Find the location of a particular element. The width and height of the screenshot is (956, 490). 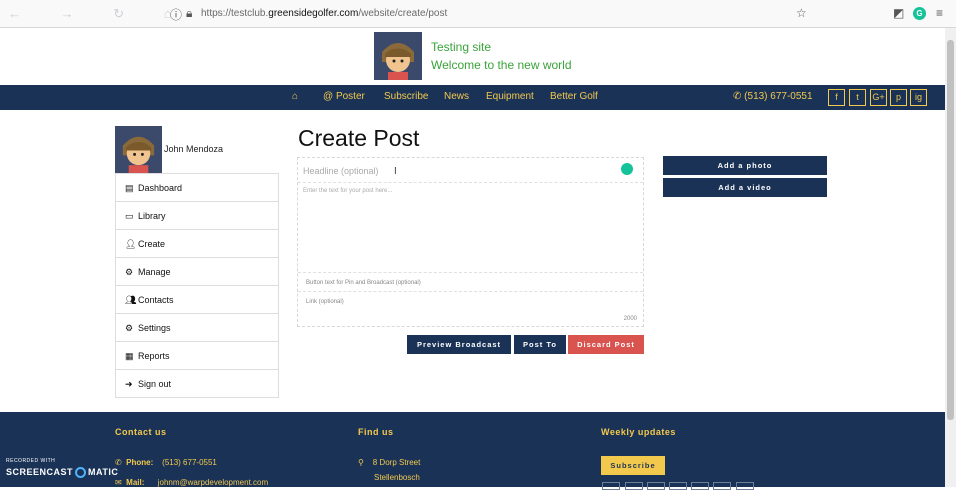

profile-name: John Mendoza is located at coordinates (194, 149).